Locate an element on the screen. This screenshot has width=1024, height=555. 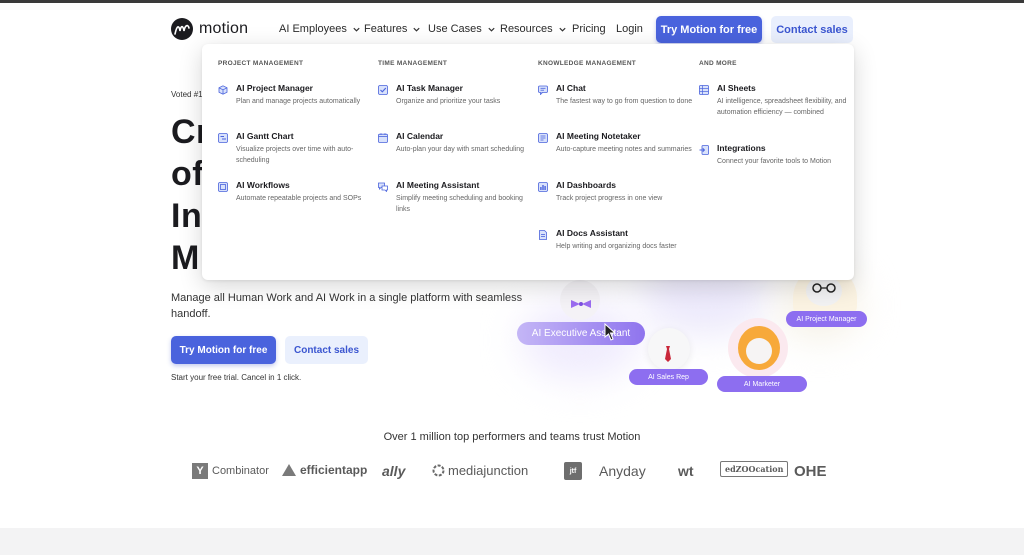
sheet-icon is located at coordinates (704, 90).